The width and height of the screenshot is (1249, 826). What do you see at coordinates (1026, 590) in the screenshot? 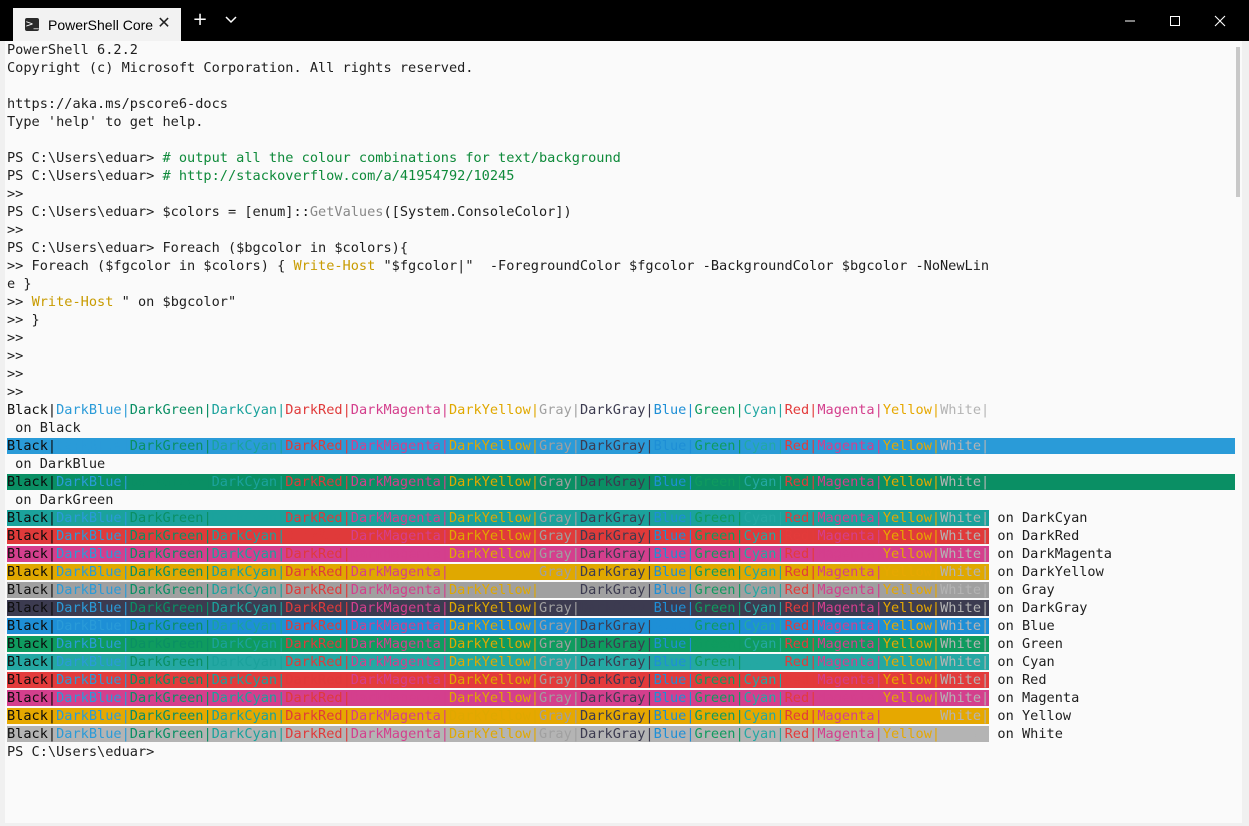
I see `text-segment: on Gray` at bounding box center [1026, 590].